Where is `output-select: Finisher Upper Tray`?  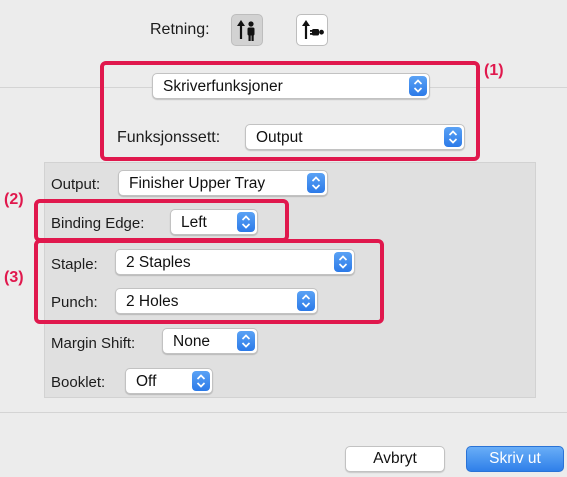 output-select: Finisher Upper Tray is located at coordinates (223, 183).